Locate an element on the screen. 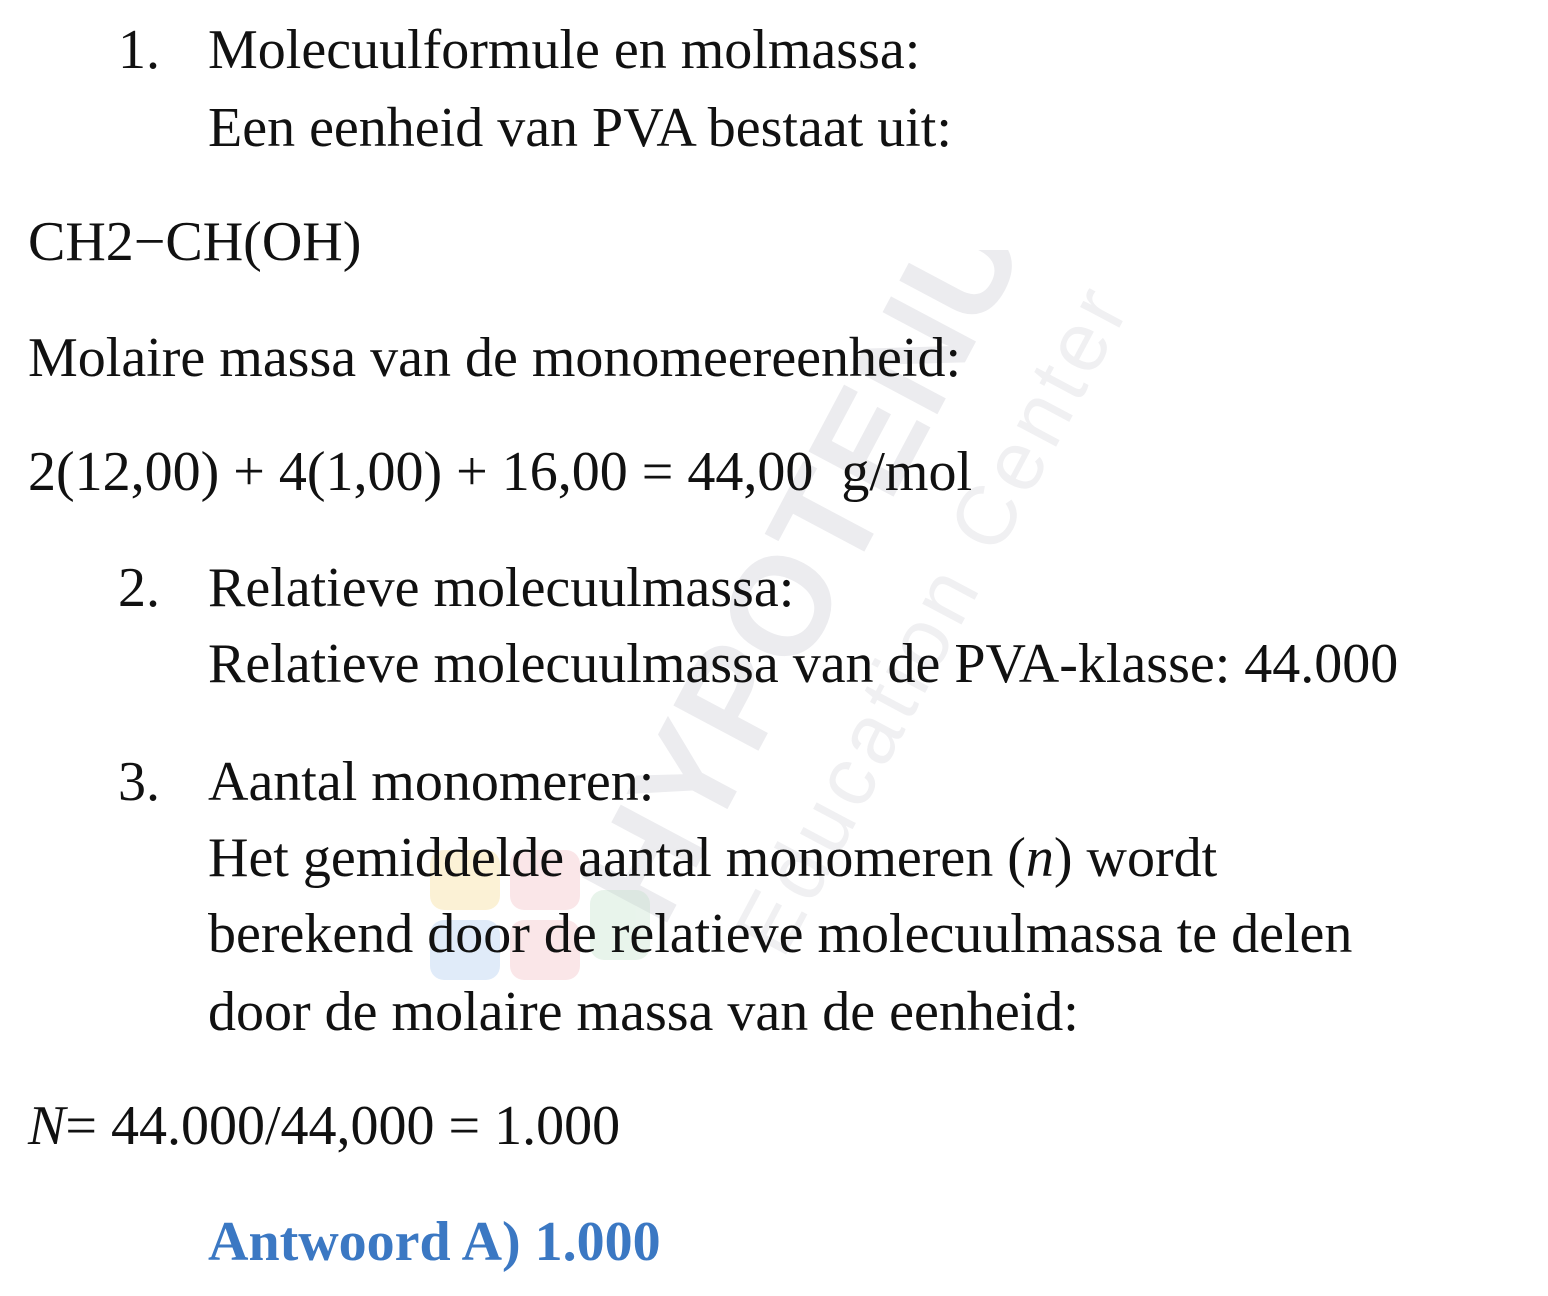  step-3-number: 3. is located at coordinates (139, 782).